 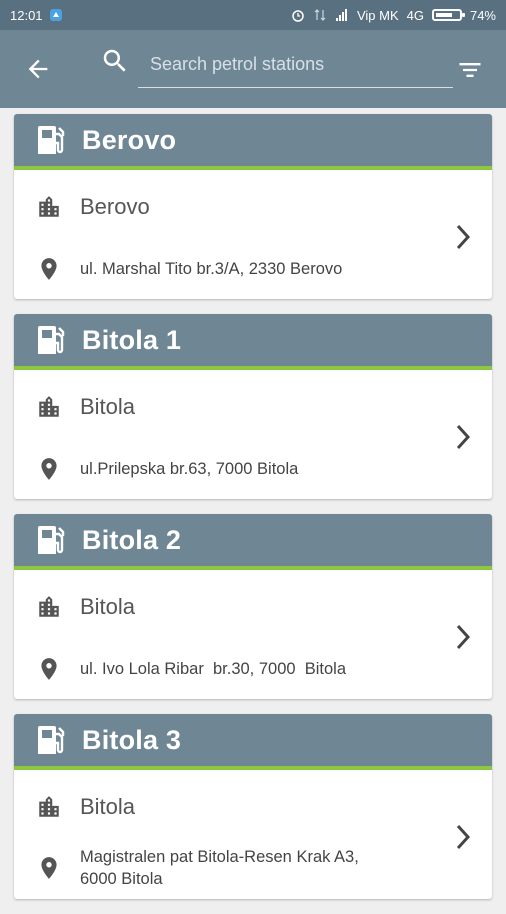 I want to click on station-card-header: Berovo, so click(x=253, y=142).